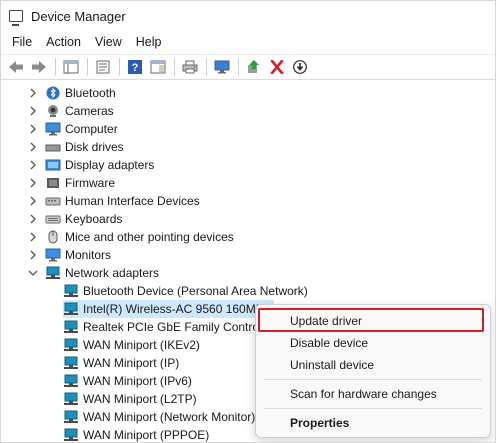  I want to click on firmware-icon, so click(53, 183).